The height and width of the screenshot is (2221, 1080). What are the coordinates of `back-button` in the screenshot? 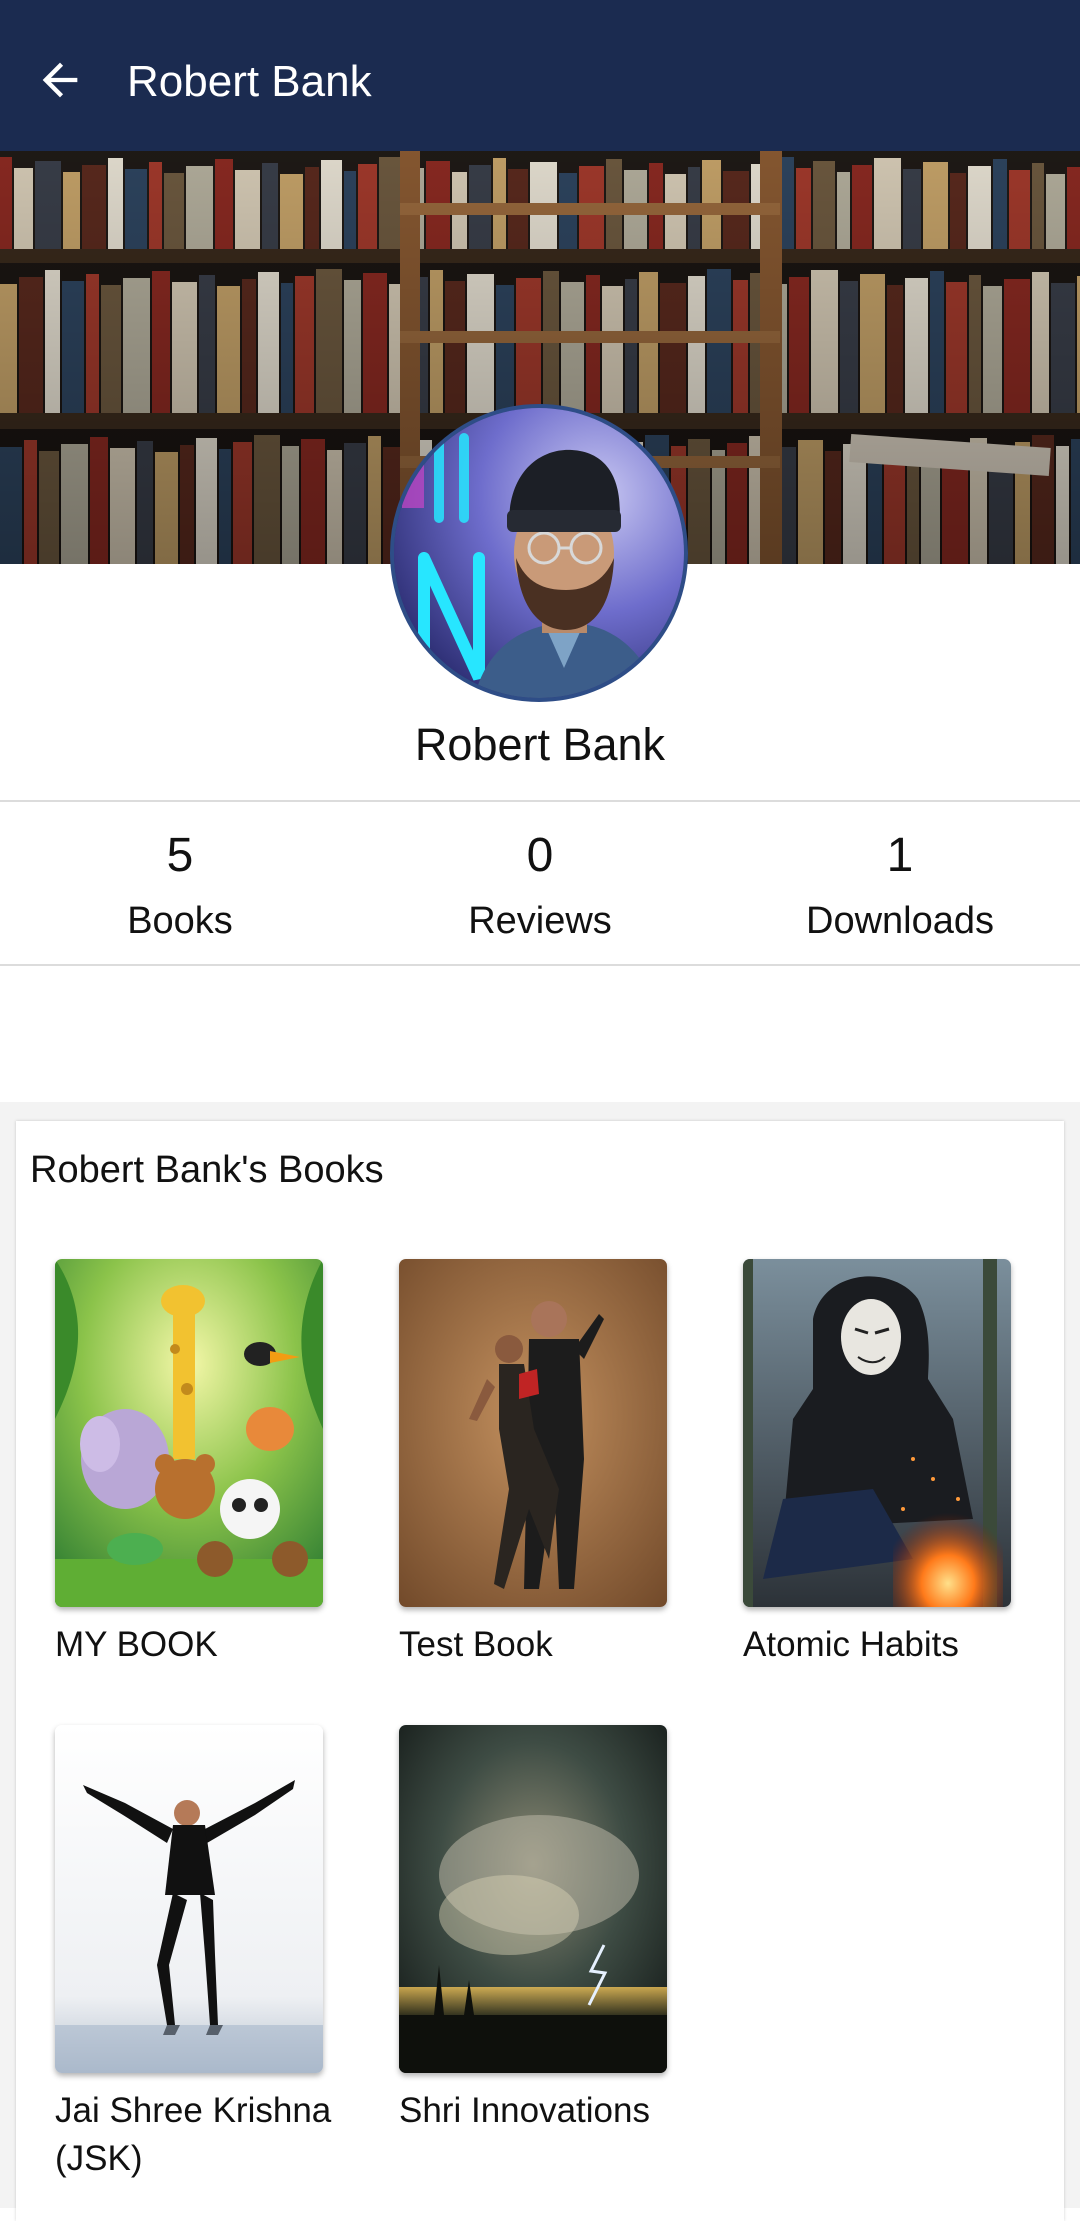 It's located at (60, 80).